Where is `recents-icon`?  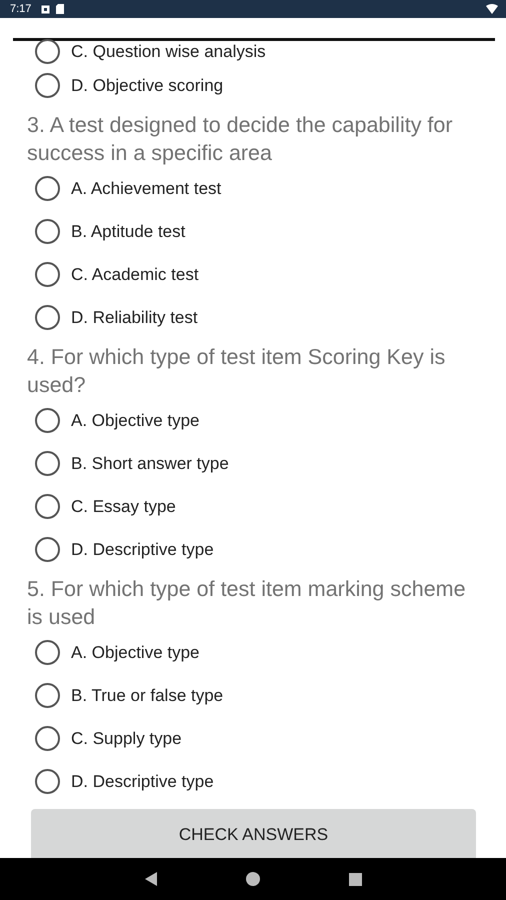
recents-icon is located at coordinates (355, 879).